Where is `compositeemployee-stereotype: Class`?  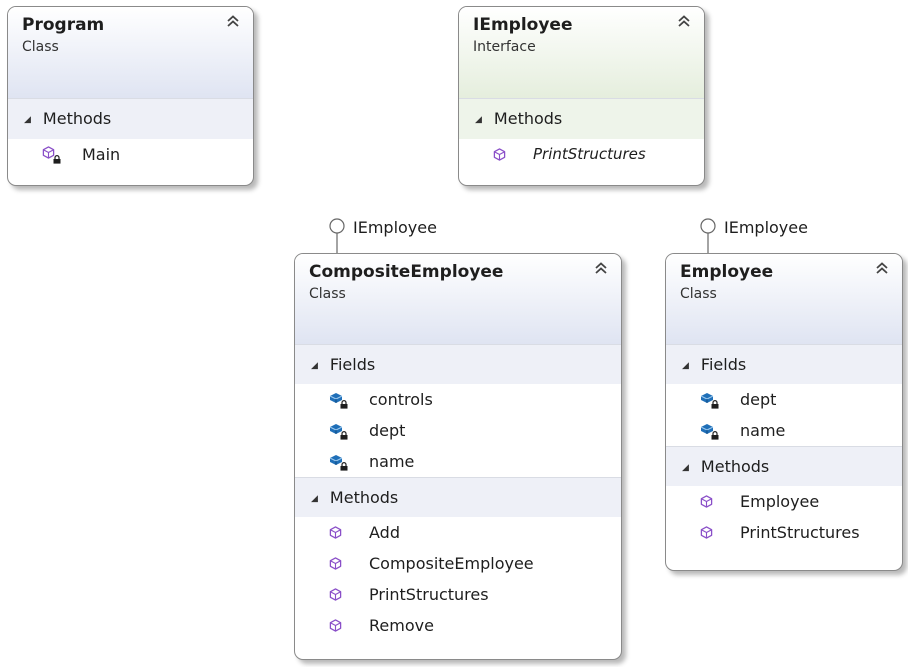
compositeemployee-stereotype: Class is located at coordinates (327, 294).